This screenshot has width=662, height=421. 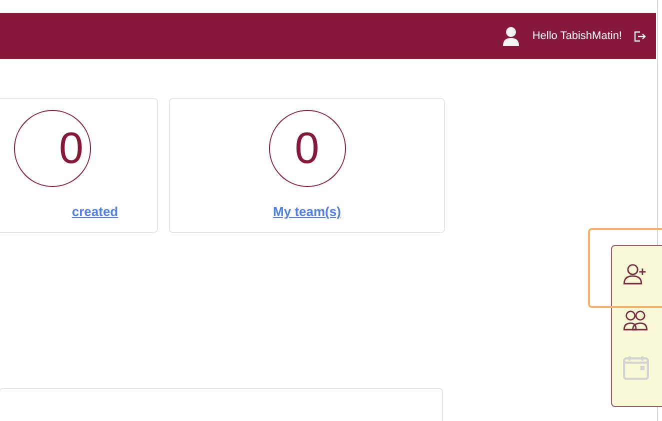 I want to click on stat-link: created, so click(x=95, y=212).